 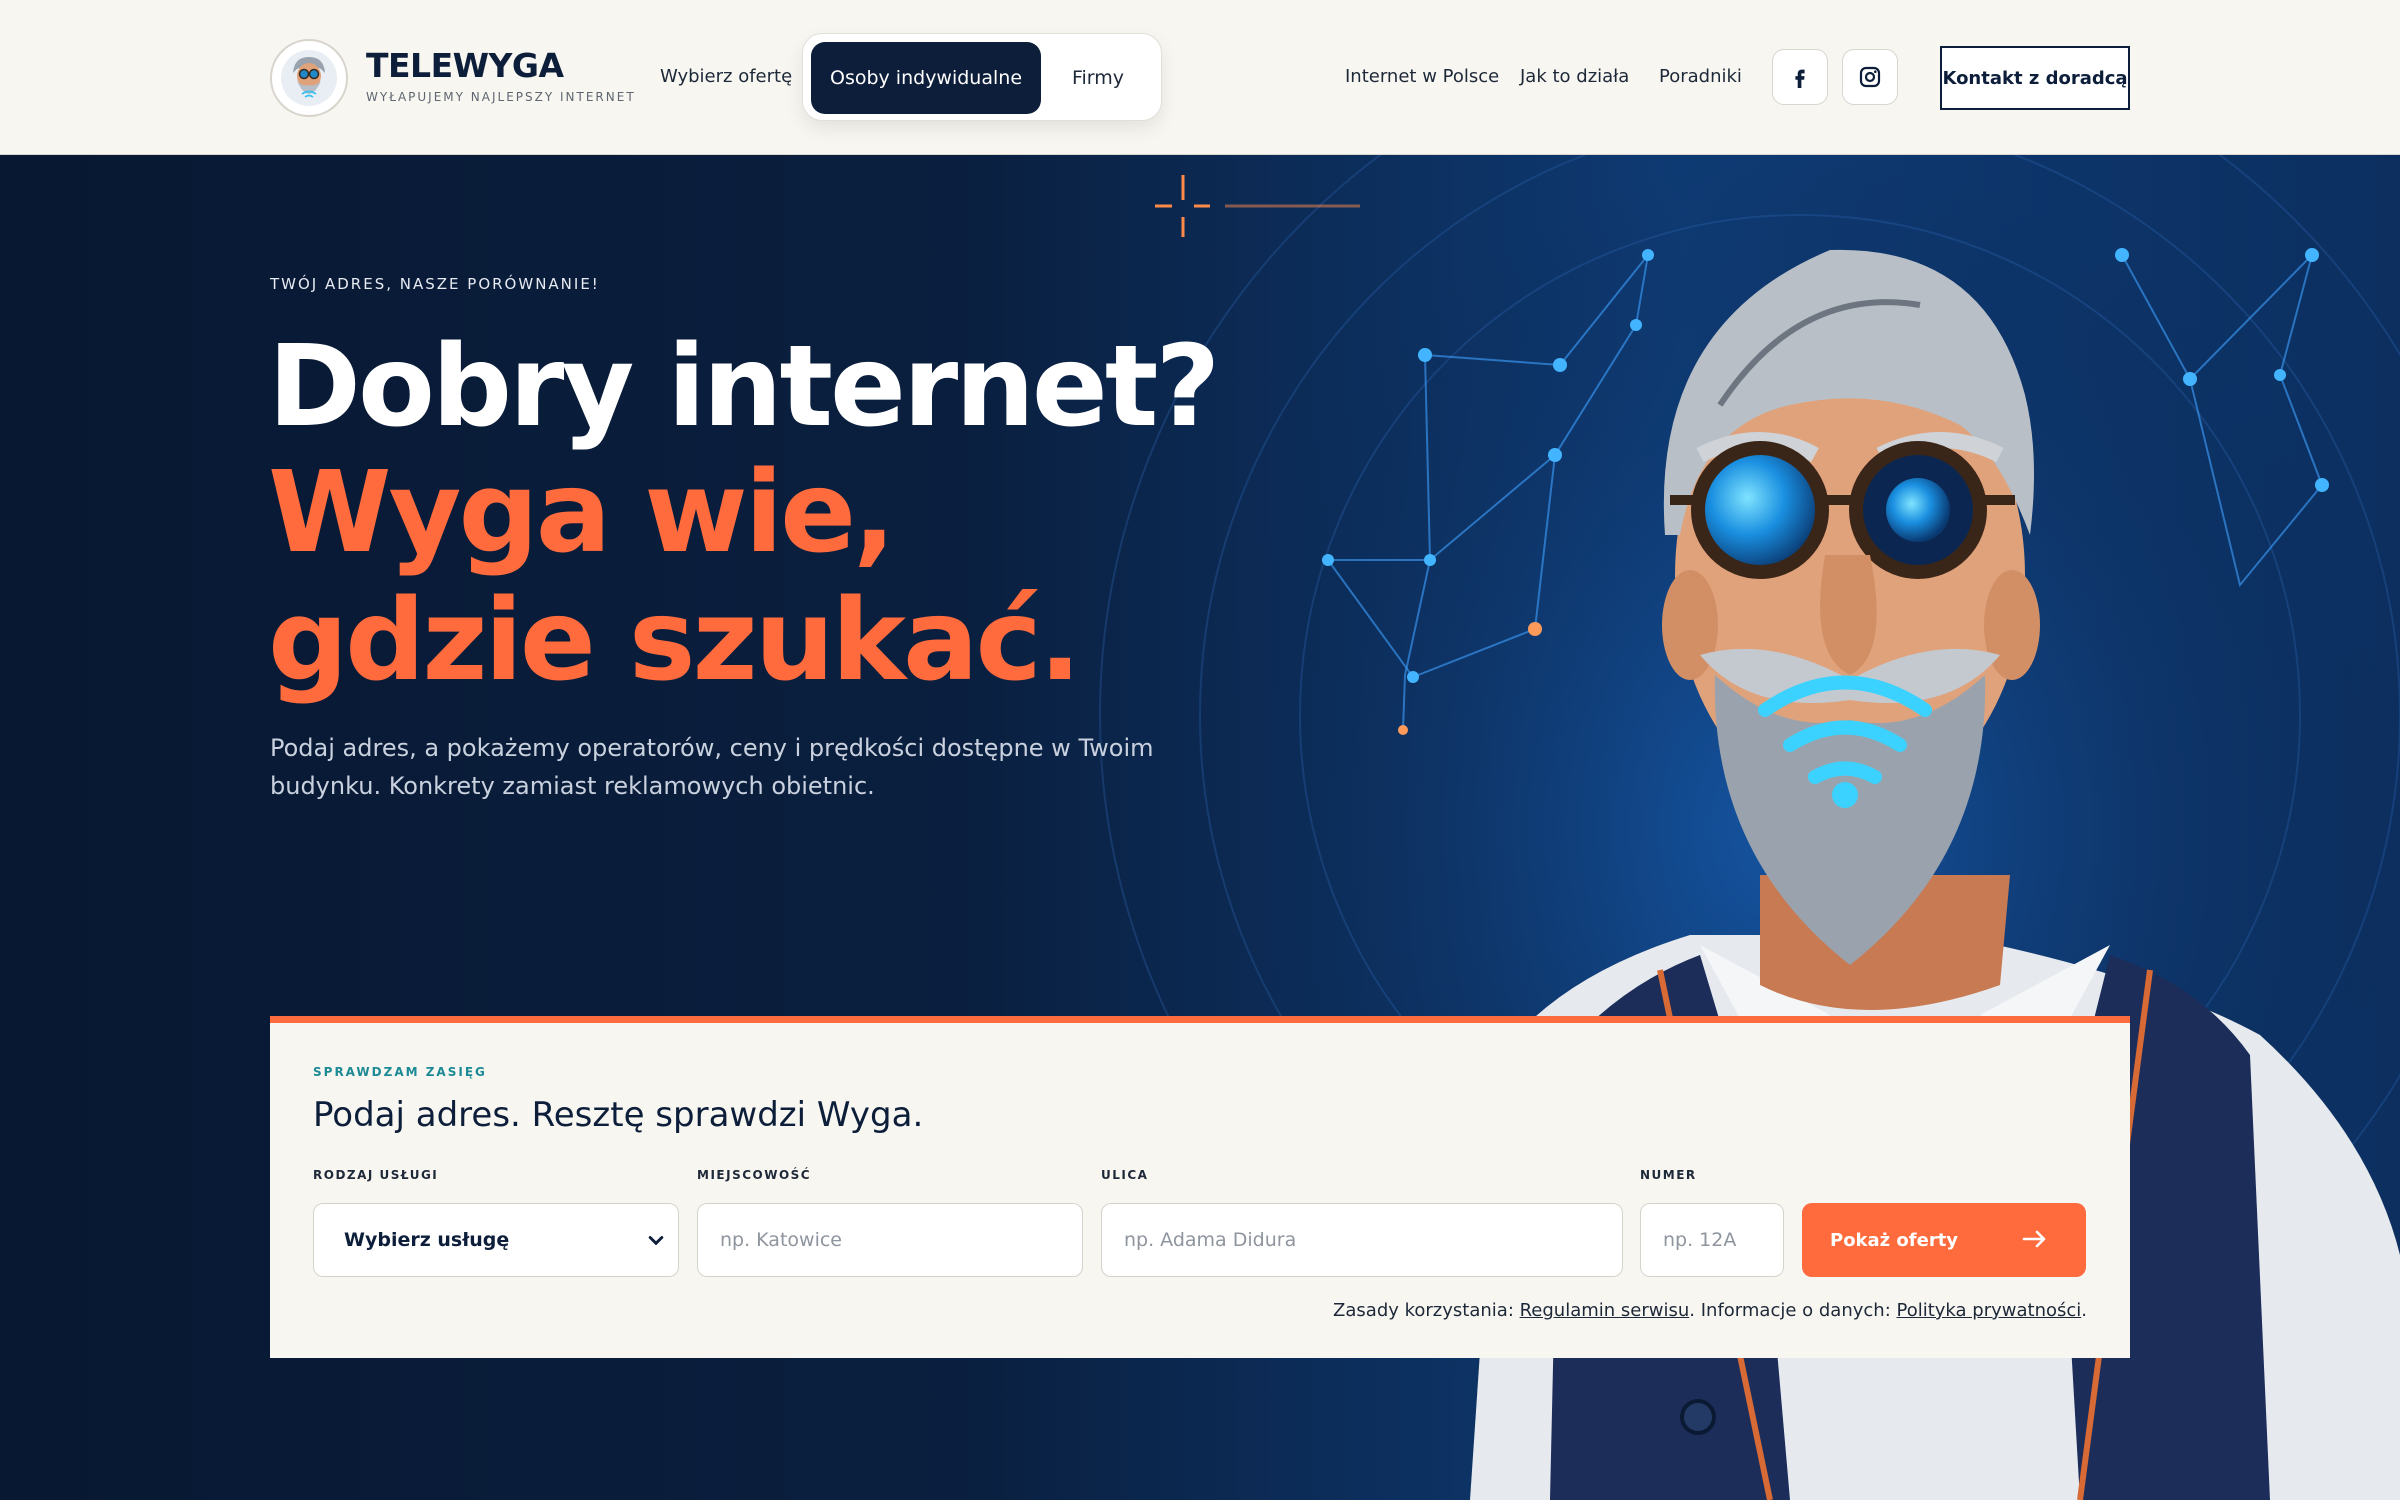 I want to click on service-type-value: Wybierz usługę, so click(x=427, y=1240).